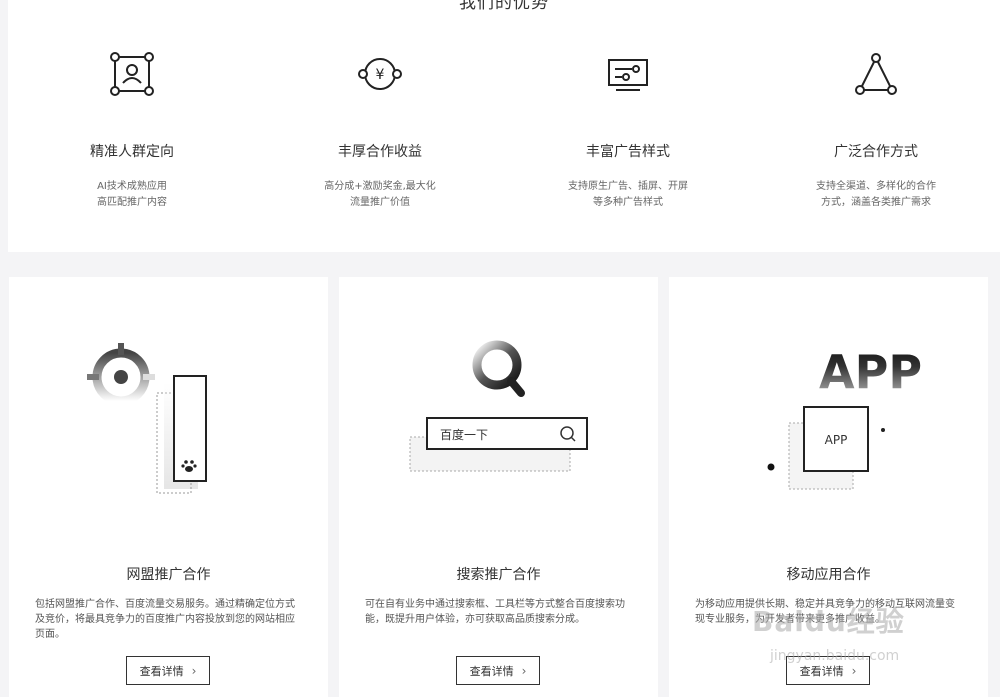 The image size is (1000, 697). What do you see at coordinates (876, 186) in the screenshot?
I see `advantage-desc-line: 支持全渠道、多样化的合作` at bounding box center [876, 186].